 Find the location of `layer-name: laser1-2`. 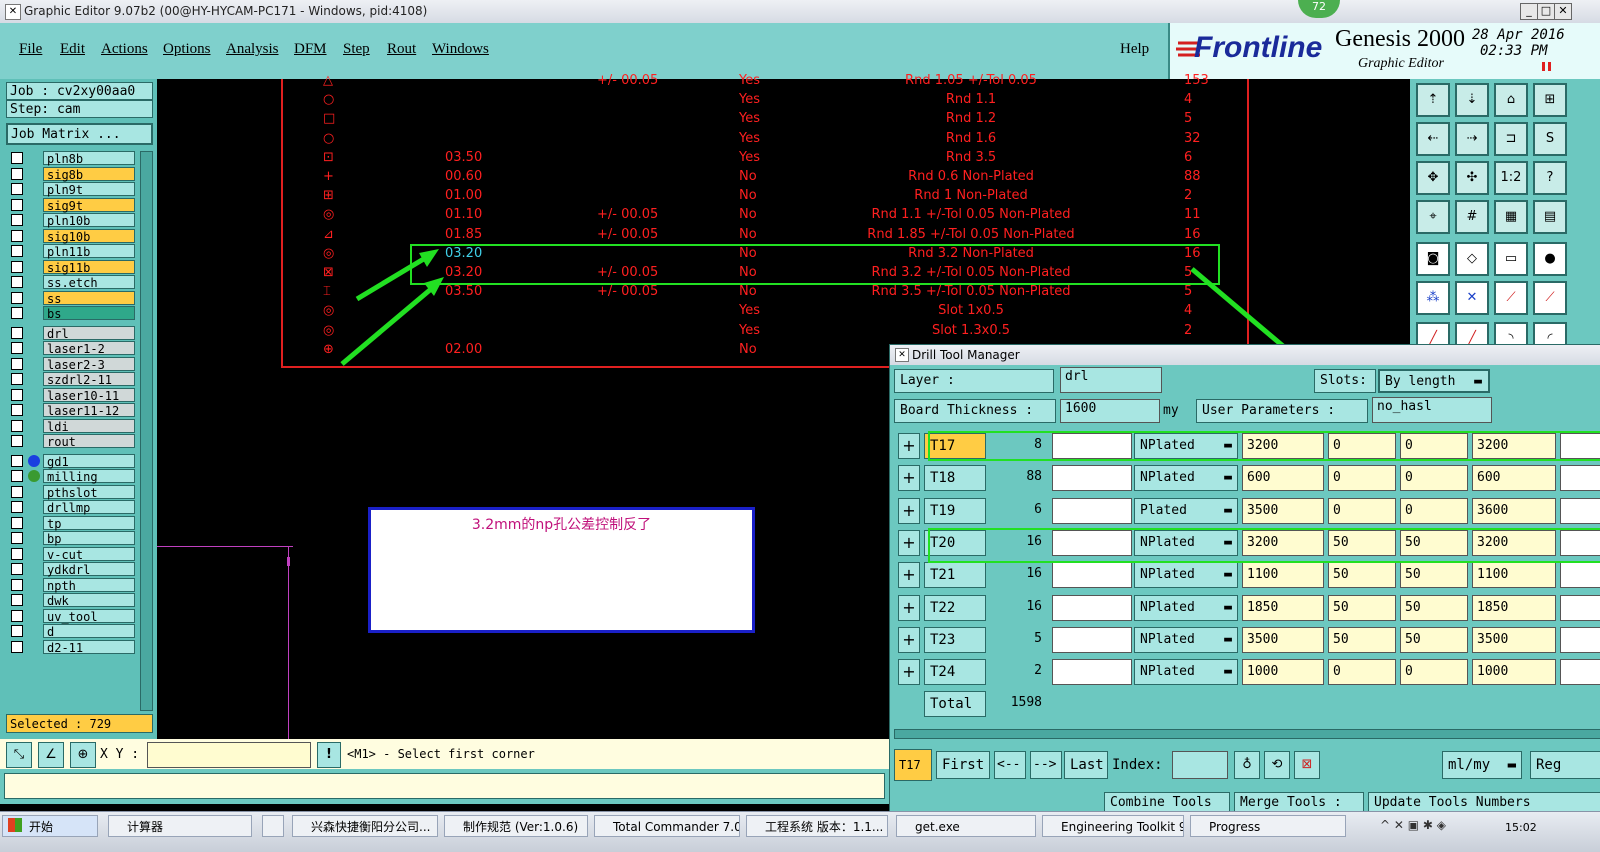

layer-name: laser1-2 is located at coordinates (89, 348).